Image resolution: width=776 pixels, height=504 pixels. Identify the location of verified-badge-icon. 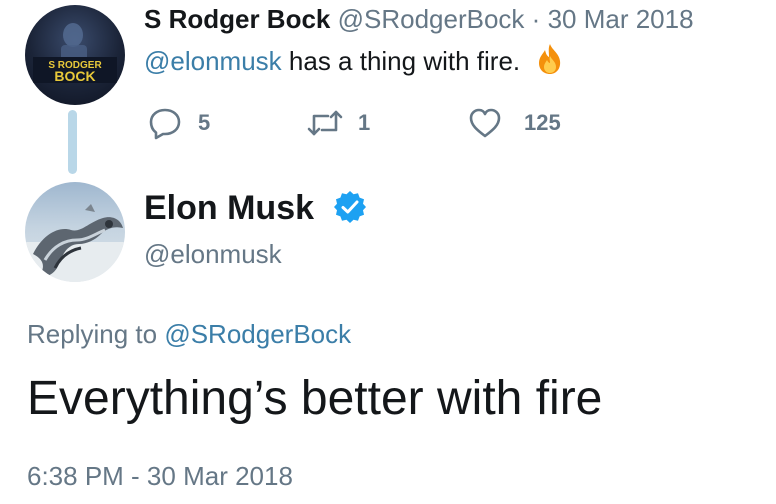
(350, 207).